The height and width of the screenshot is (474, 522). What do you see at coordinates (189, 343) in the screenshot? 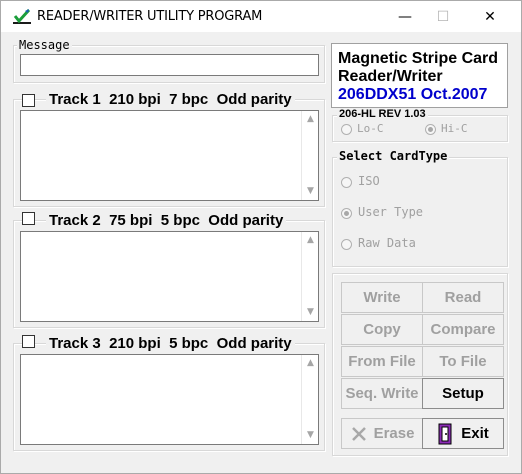
I see `track3-bpc: 5 bpc` at bounding box center [189, 343].